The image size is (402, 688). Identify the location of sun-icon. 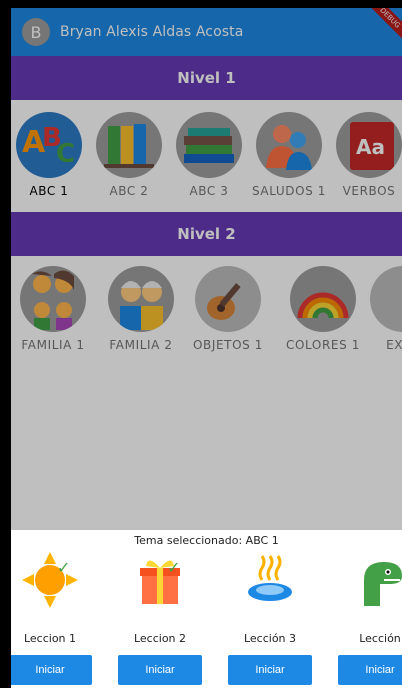
(50, 580).